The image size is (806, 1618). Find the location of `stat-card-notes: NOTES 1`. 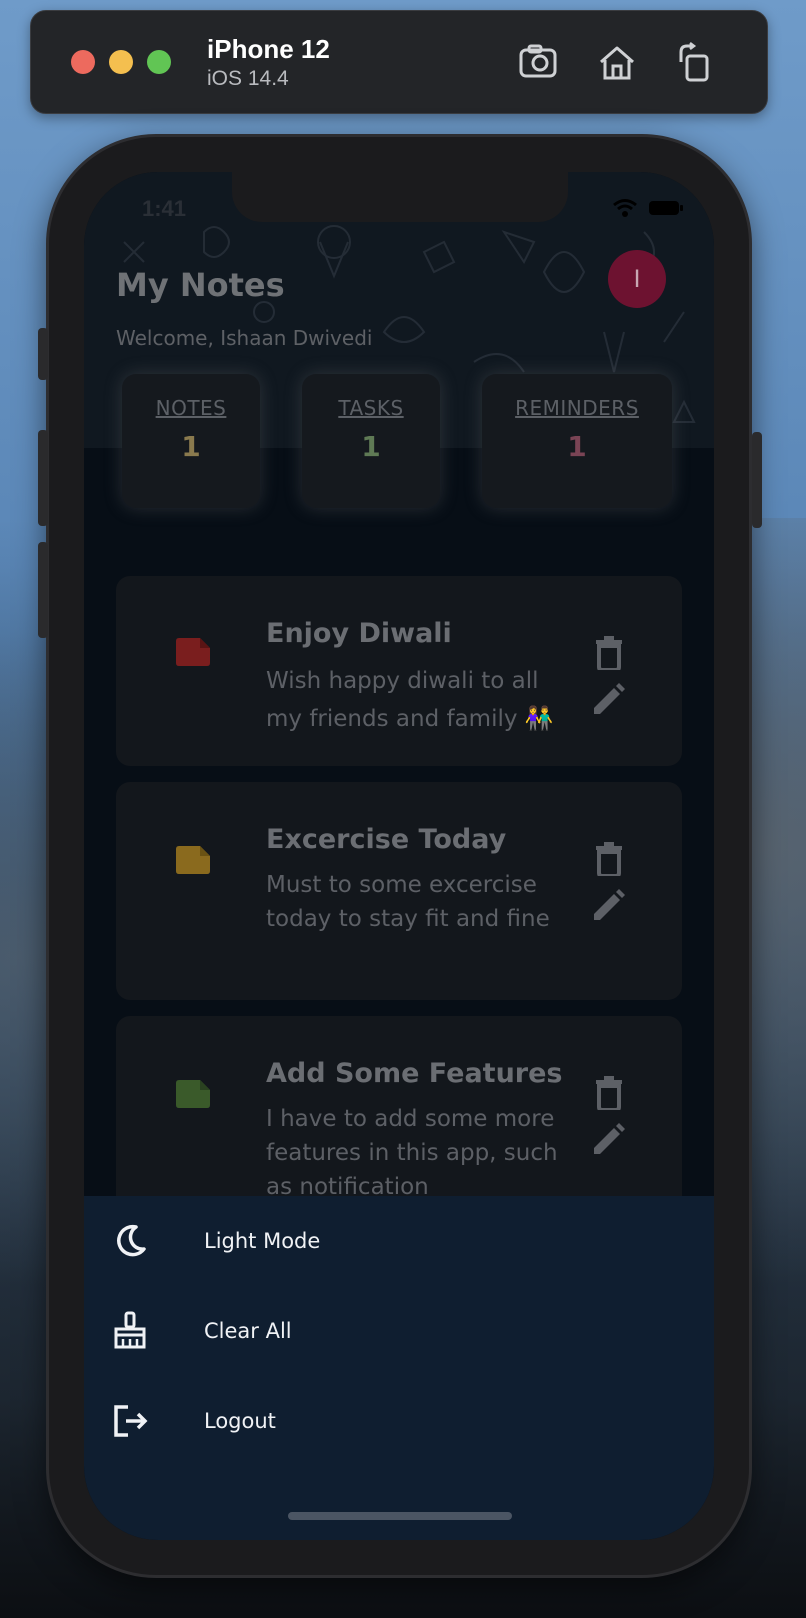

stat-card-notes: NOTES 1 is located at coordinates (191, 441).